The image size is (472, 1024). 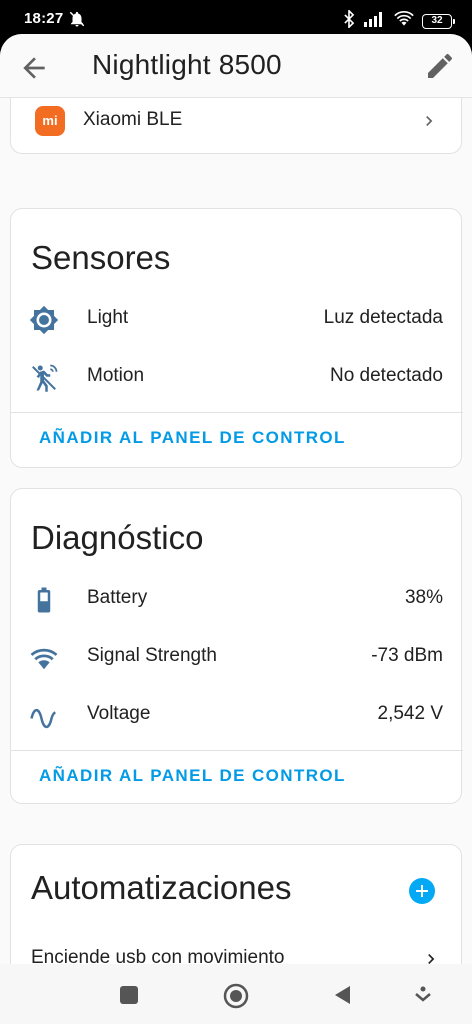 What do you see at coordinates (422, 891) in the screenshot?
I see `add-automation-icon` at bounding box center [422, 891].